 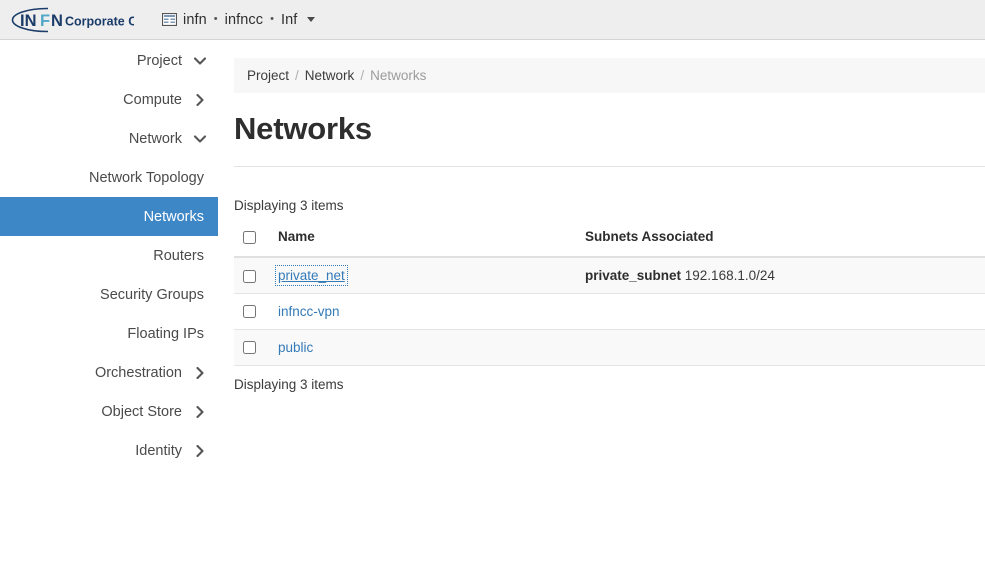 I want to click on network-name-cell: public, so click(x=427, y=347).